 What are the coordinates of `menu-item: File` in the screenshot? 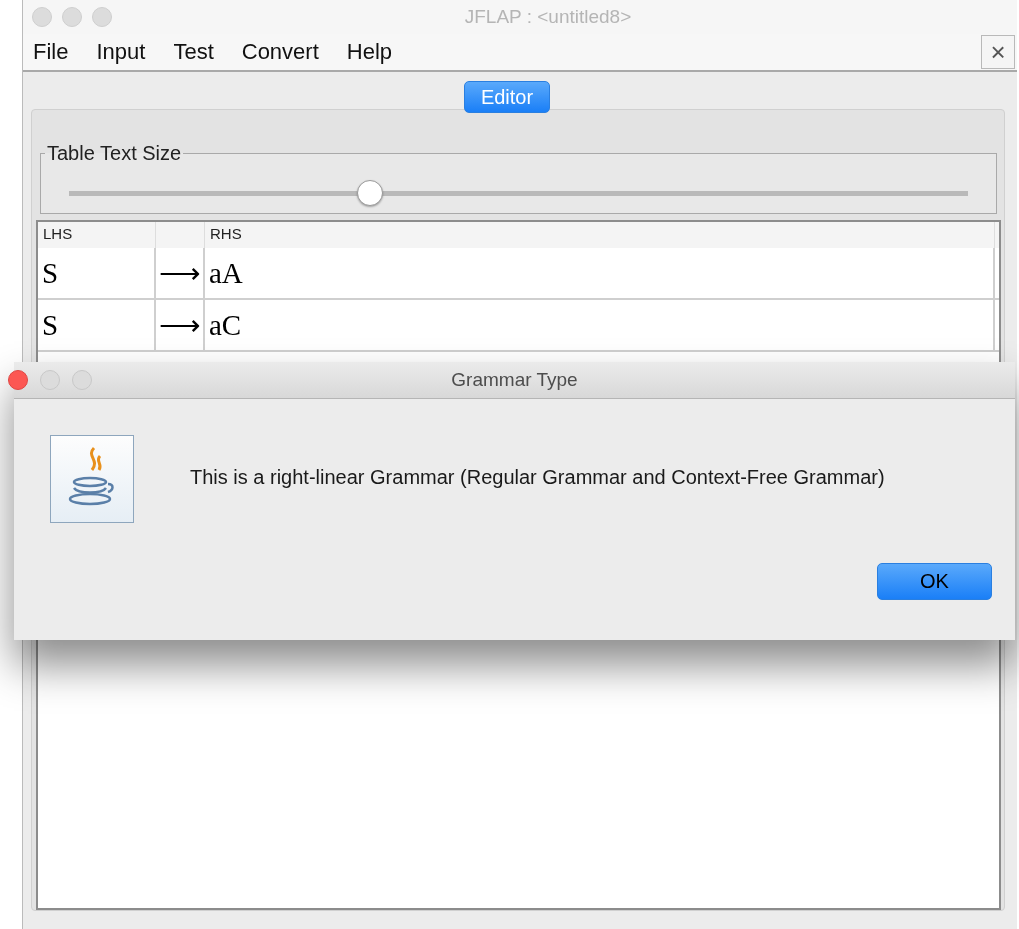 It's located at (53, 52).